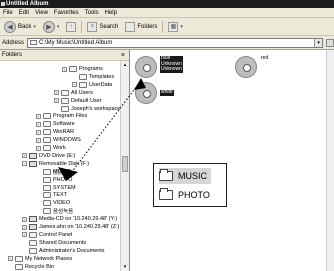  What do you see at coordinates (64, 187) in the screenshot?
I see `tree-item-label: SYSTEM` at bounding box center [64, 187].